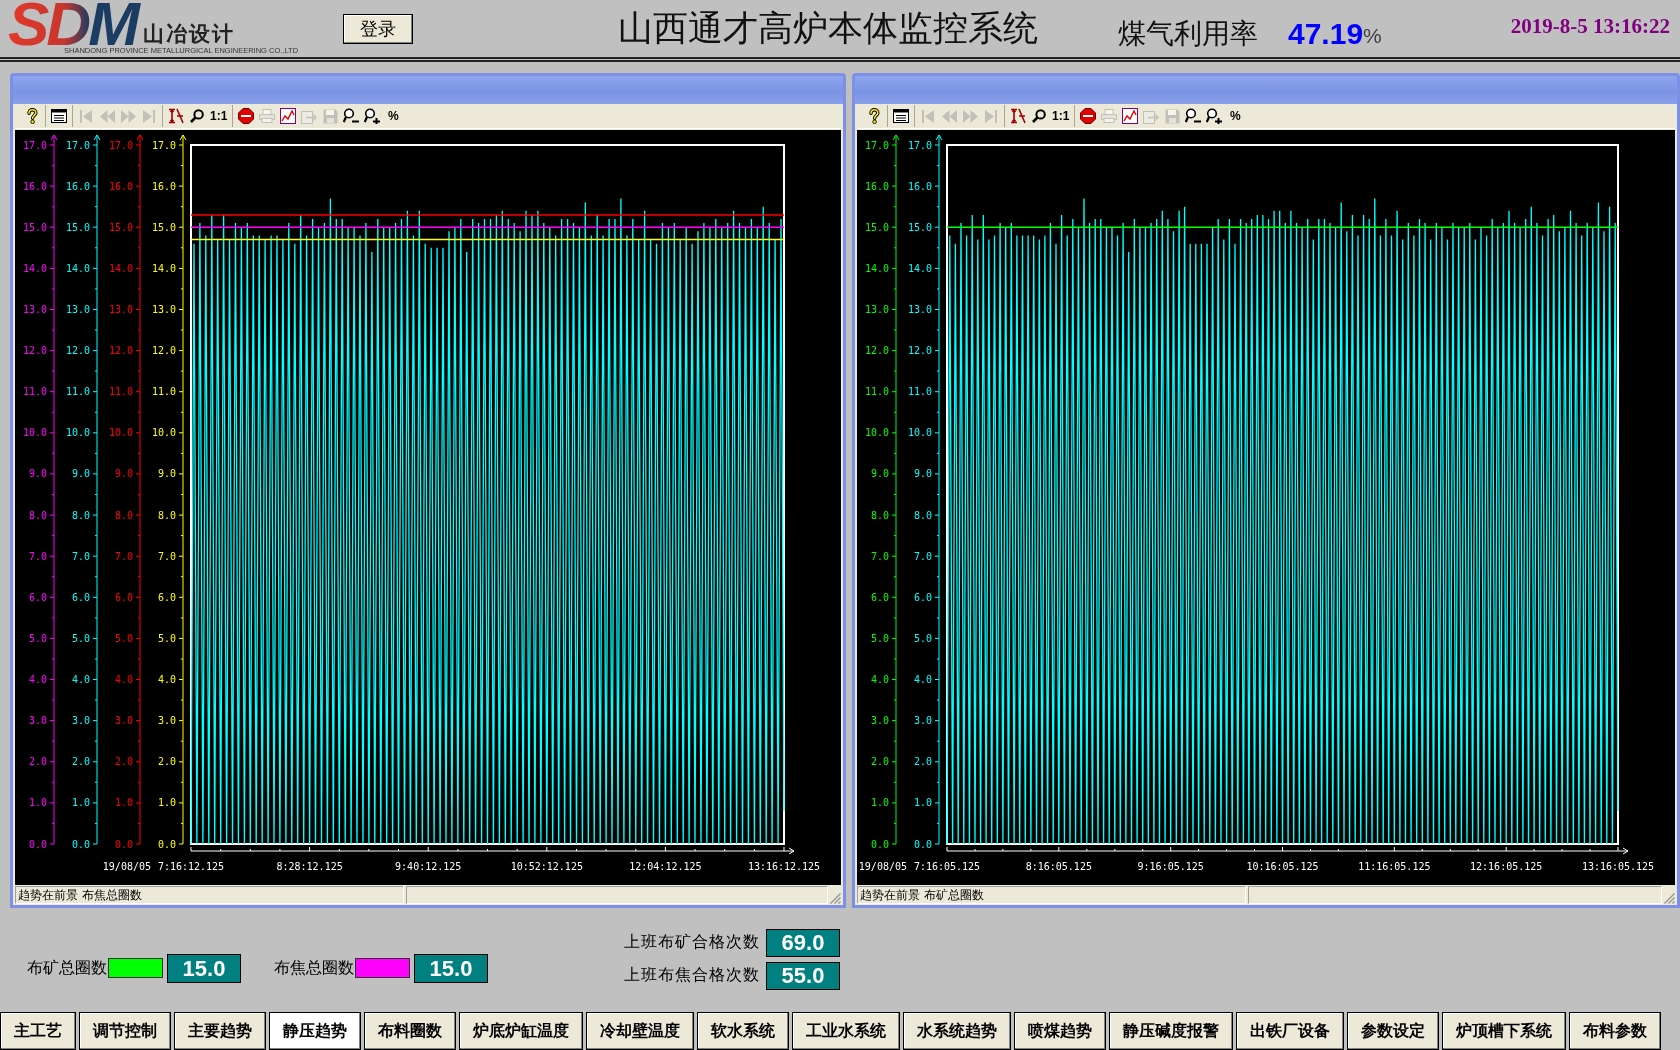  What do you see at coordinates (188, 34) in the screenshot?
I see `company-name: 山冶设计` at bounding box center [188, 34].